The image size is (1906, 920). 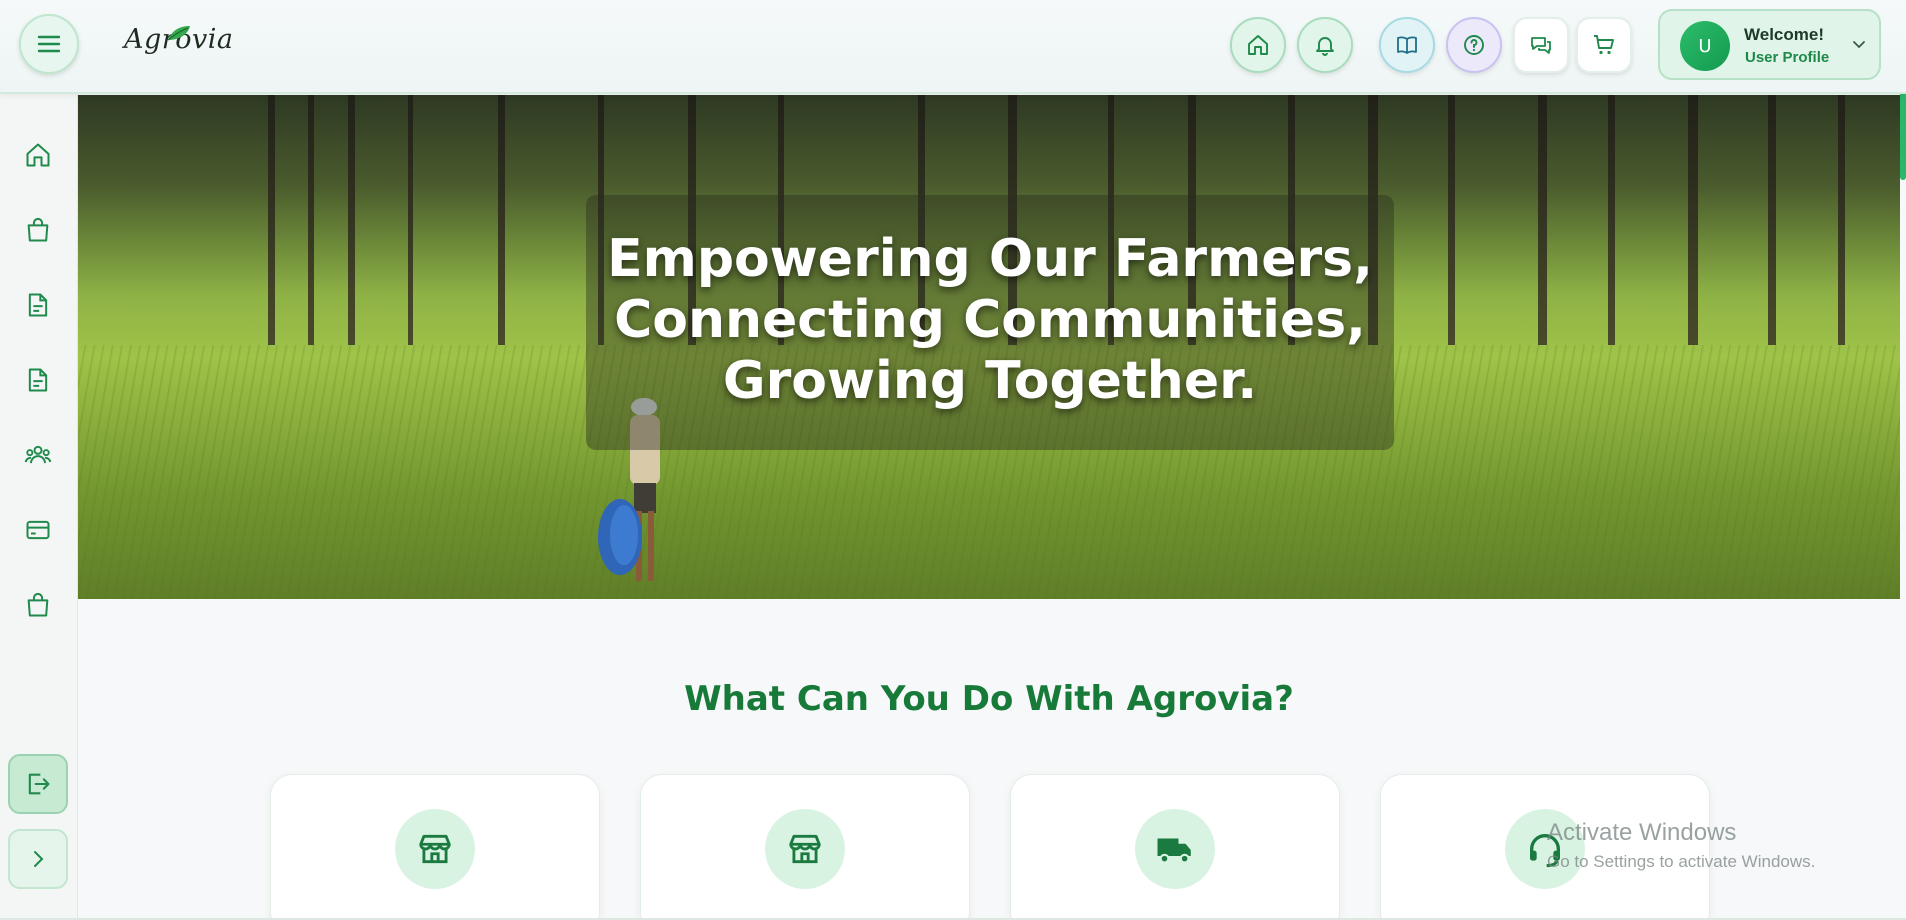 I want to click on expand-sidebar-button, so click(x=38, y=859).